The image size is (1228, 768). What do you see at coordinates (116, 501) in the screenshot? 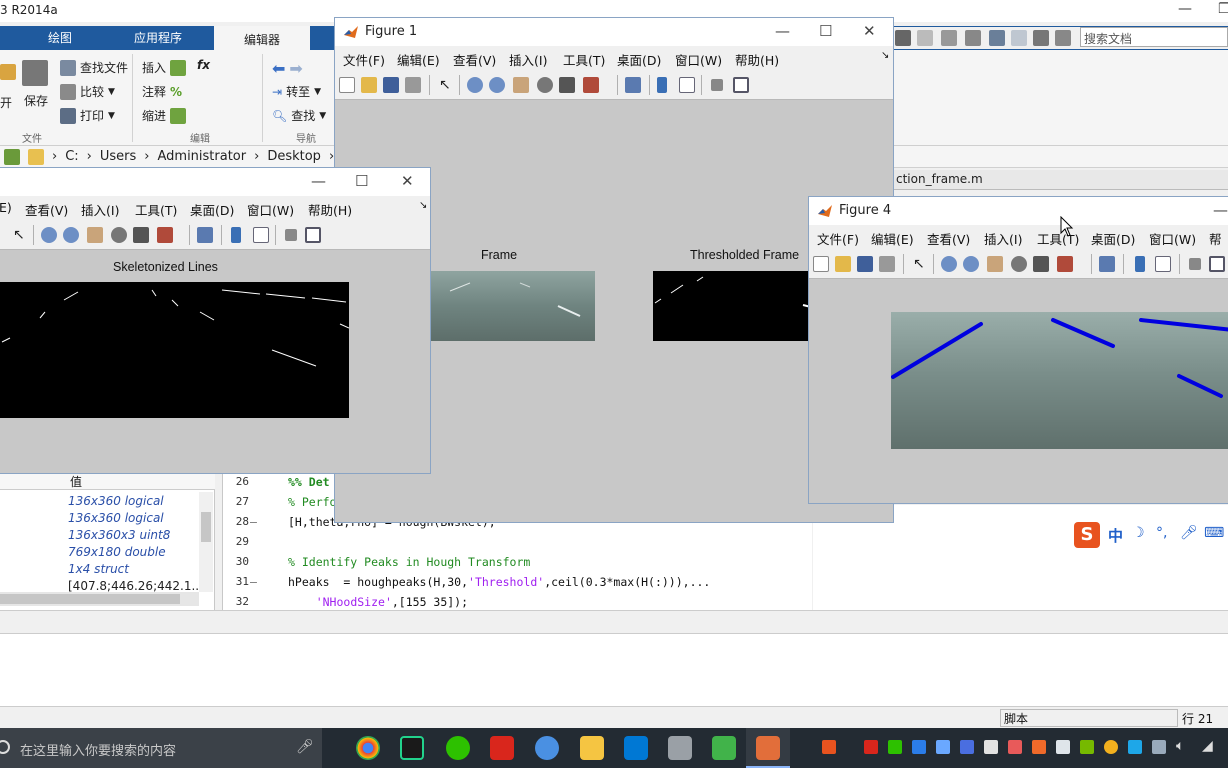
I see `workspace-row: 136x360 logical` at bounding box center [116, 501].